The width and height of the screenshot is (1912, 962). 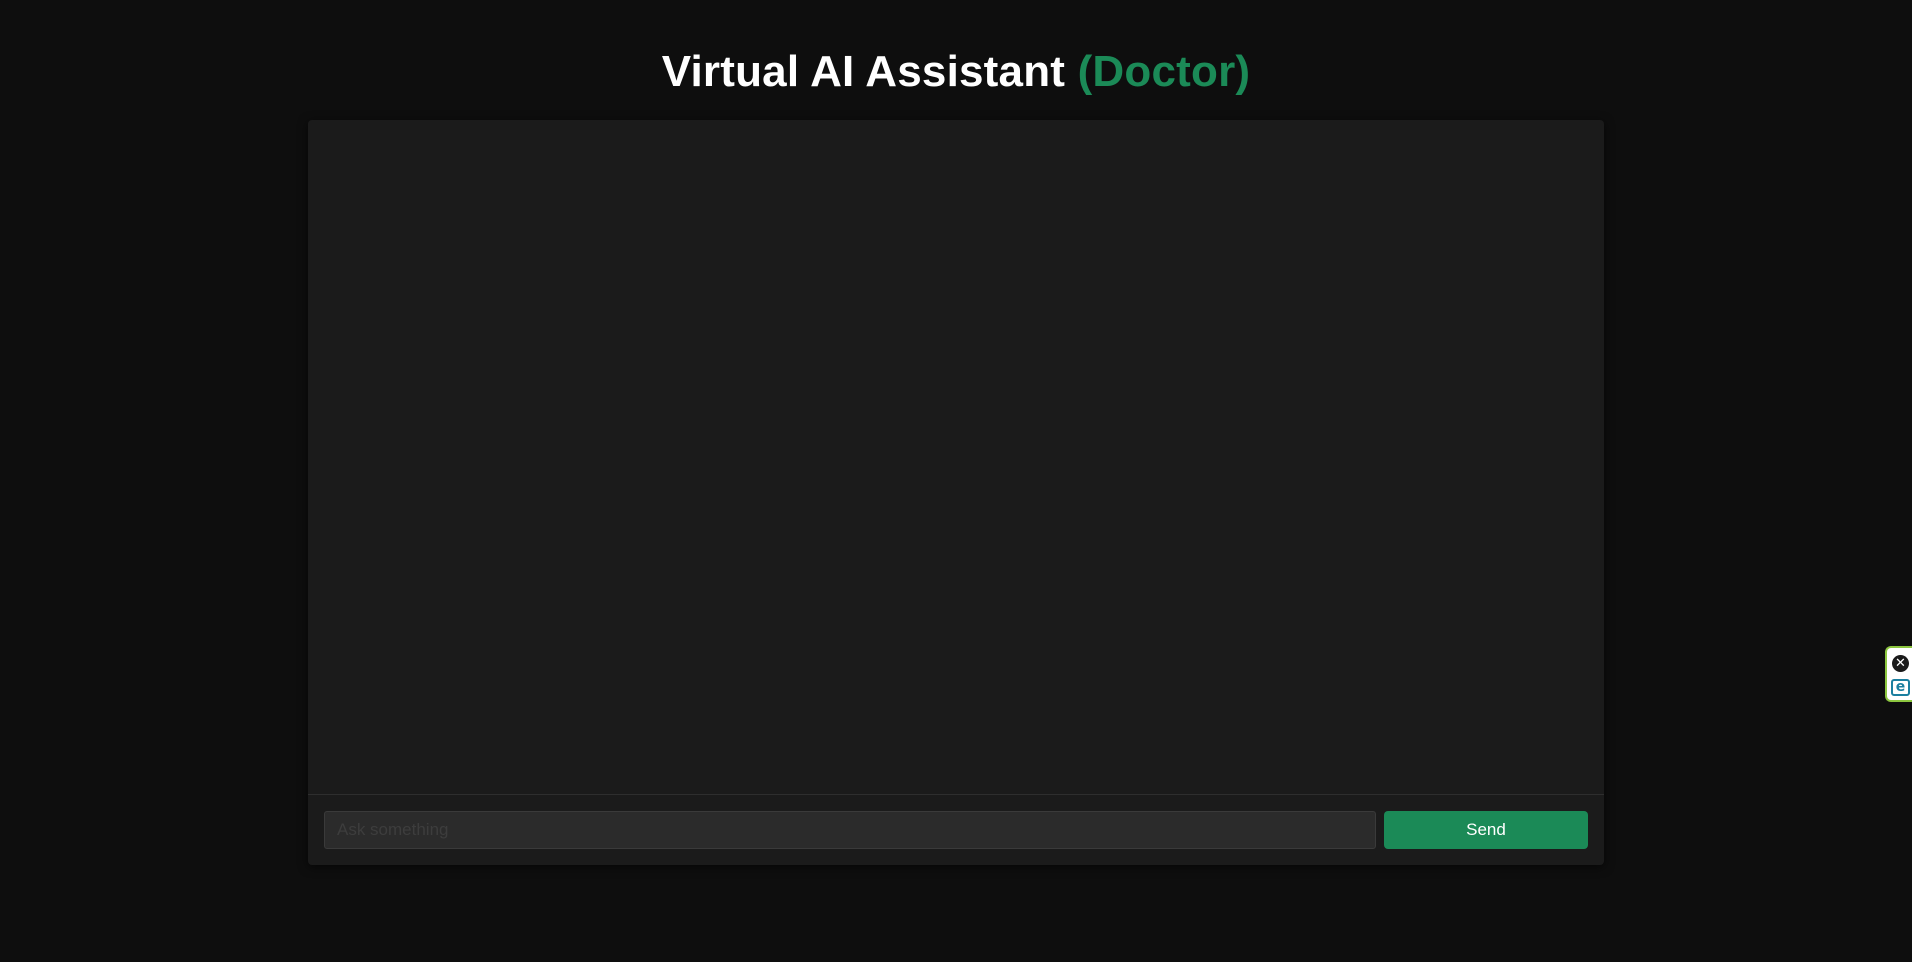 What do you see at coordinates (1898, 674) in the screenshot?
I see `browser-extension-widget: ✕ e` at bounding box center [1898, 674].